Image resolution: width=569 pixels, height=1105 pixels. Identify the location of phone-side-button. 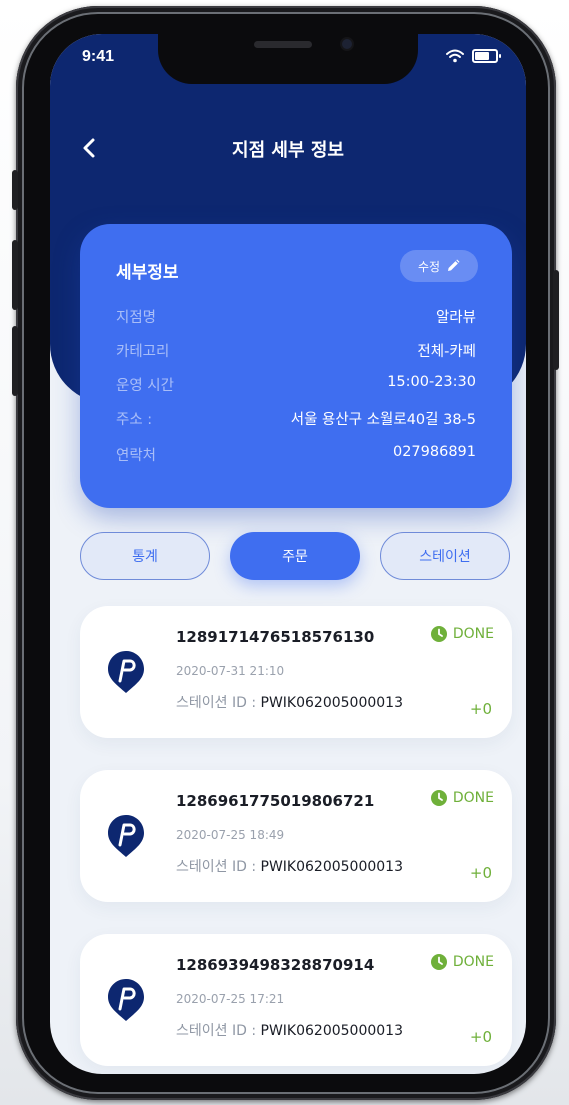
(15, 190).